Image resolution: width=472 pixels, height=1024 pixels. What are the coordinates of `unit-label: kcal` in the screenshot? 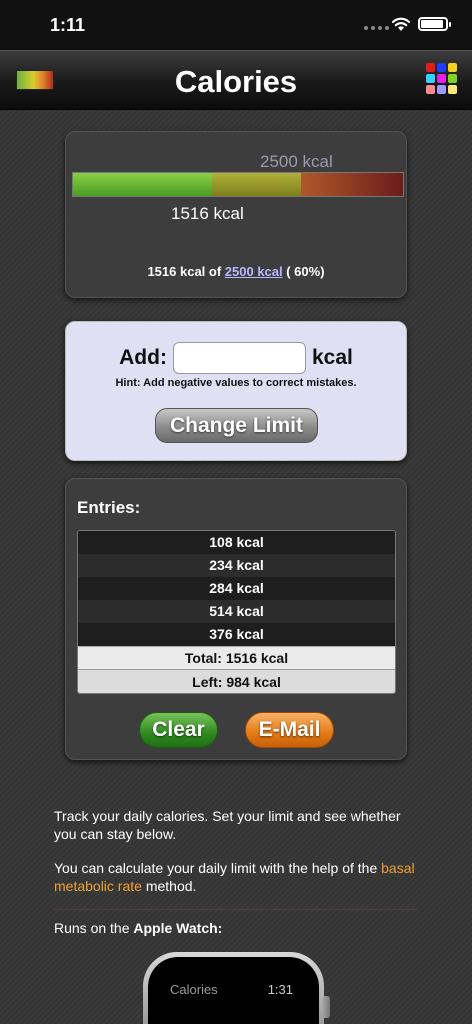 It's located at (332, 357).